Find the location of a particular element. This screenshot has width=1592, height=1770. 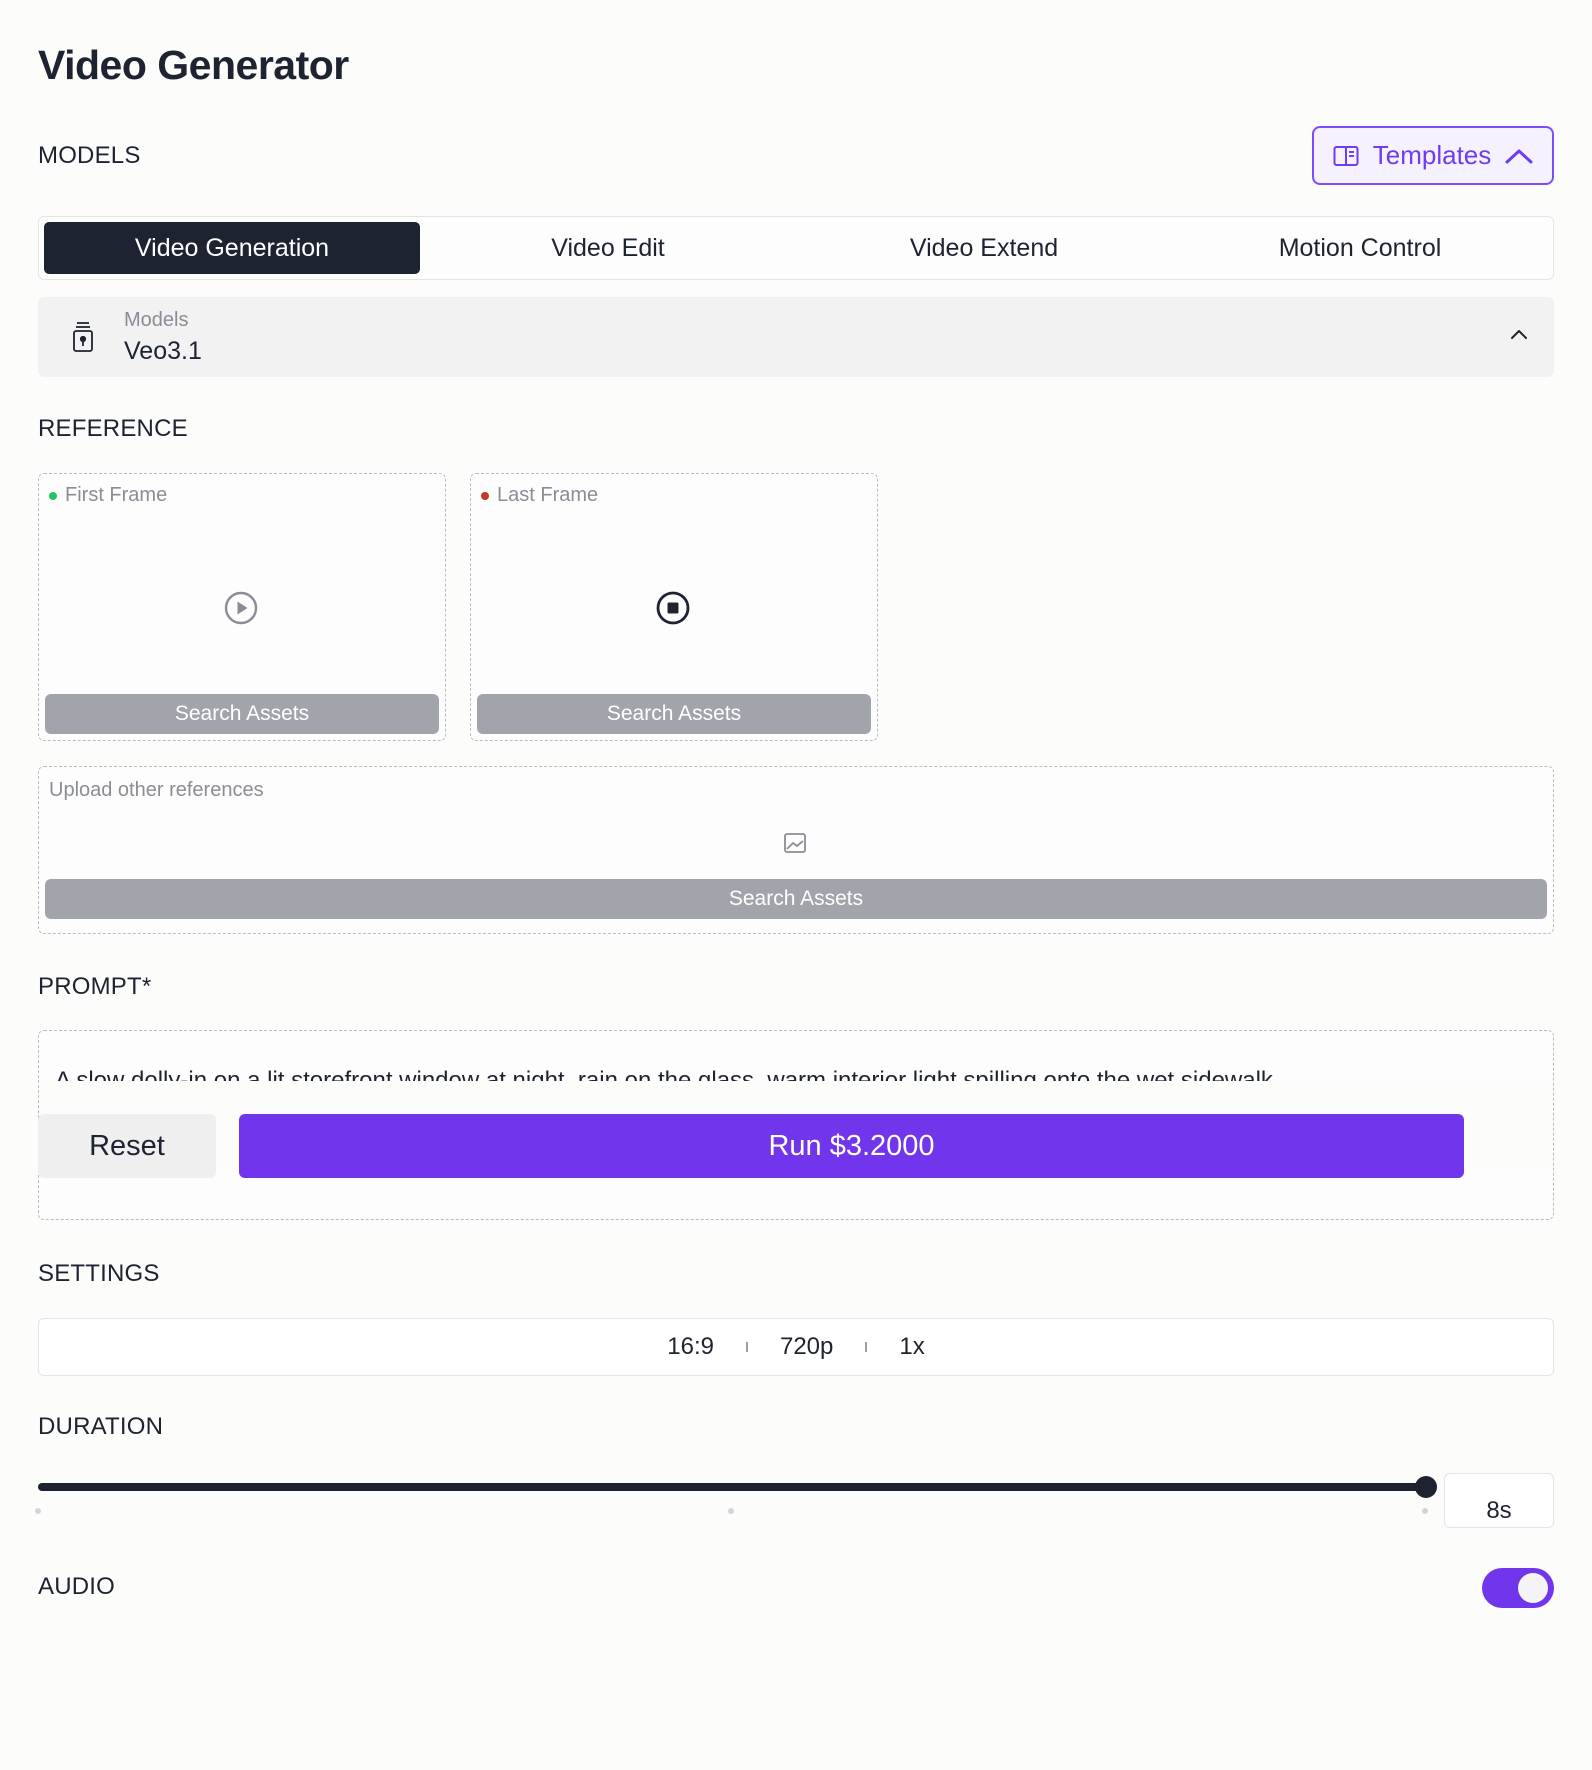

prompt-section-label: PROMPT* is located at coordinates (95, 986).